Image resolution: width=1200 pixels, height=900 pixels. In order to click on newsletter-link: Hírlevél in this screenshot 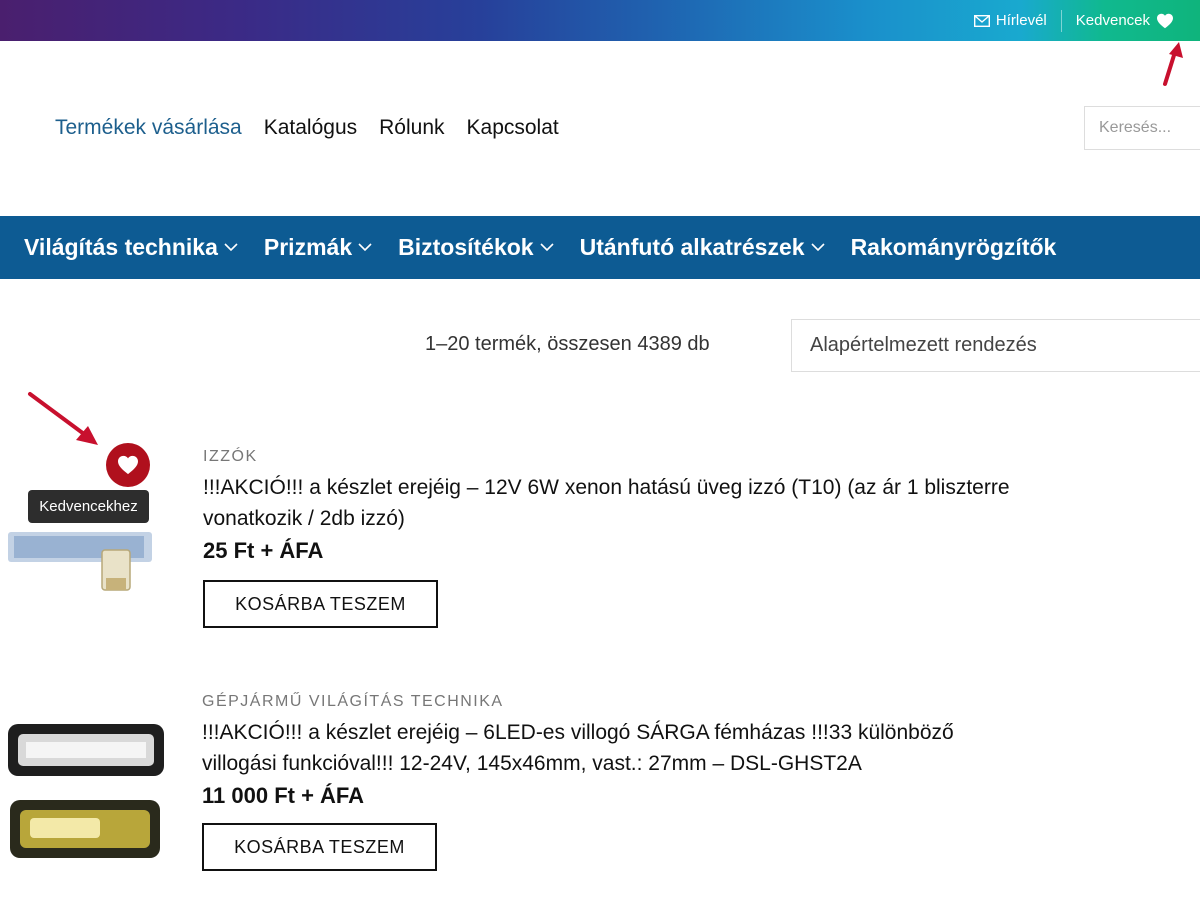, I will do `click(1010, 21)`.